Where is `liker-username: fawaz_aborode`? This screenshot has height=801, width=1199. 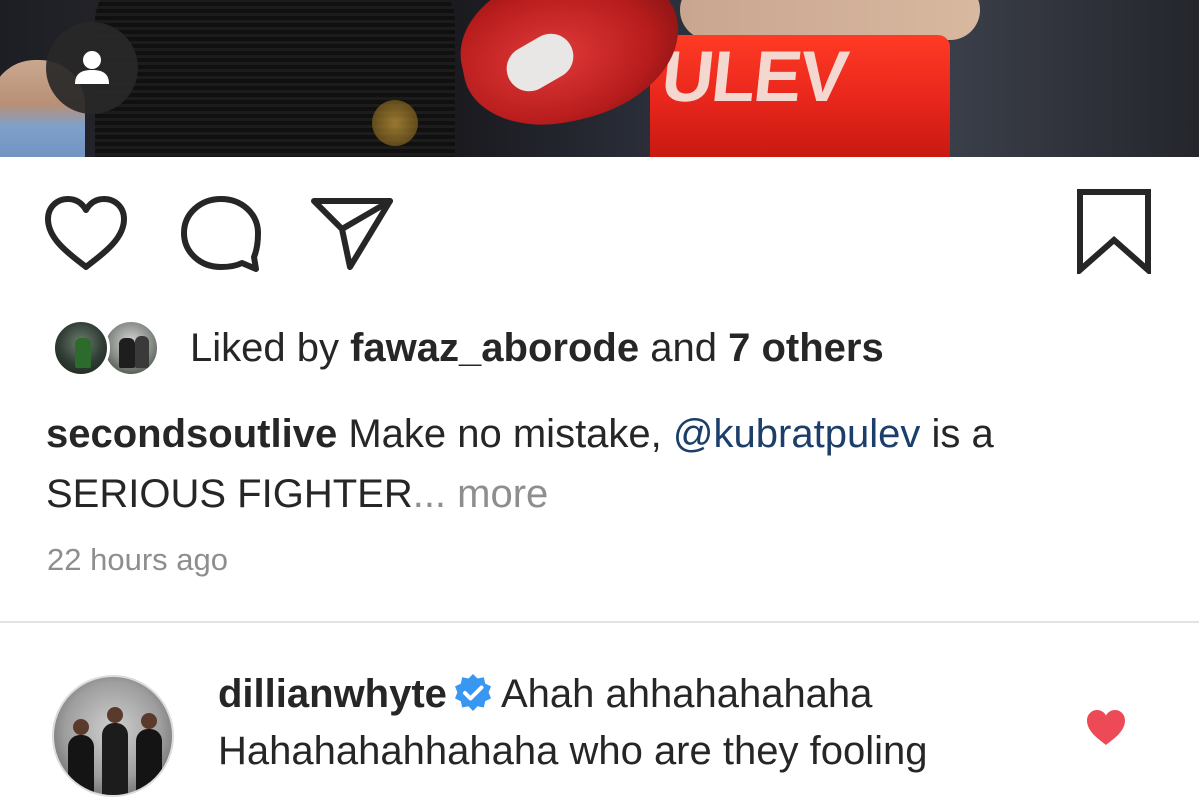 liker-username: fawaz_aborode is located at coordinates (494, 348).